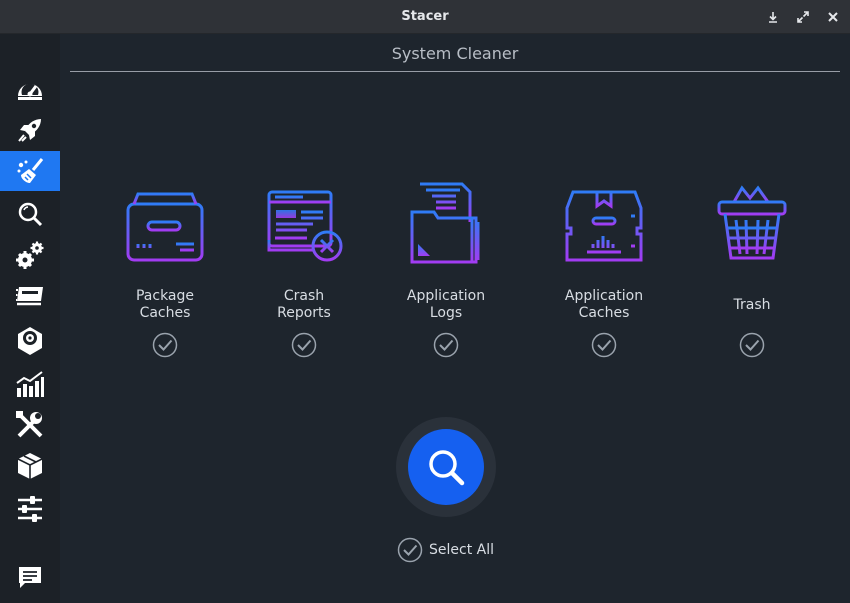  I want to click on package-icon, so click(30, 466).